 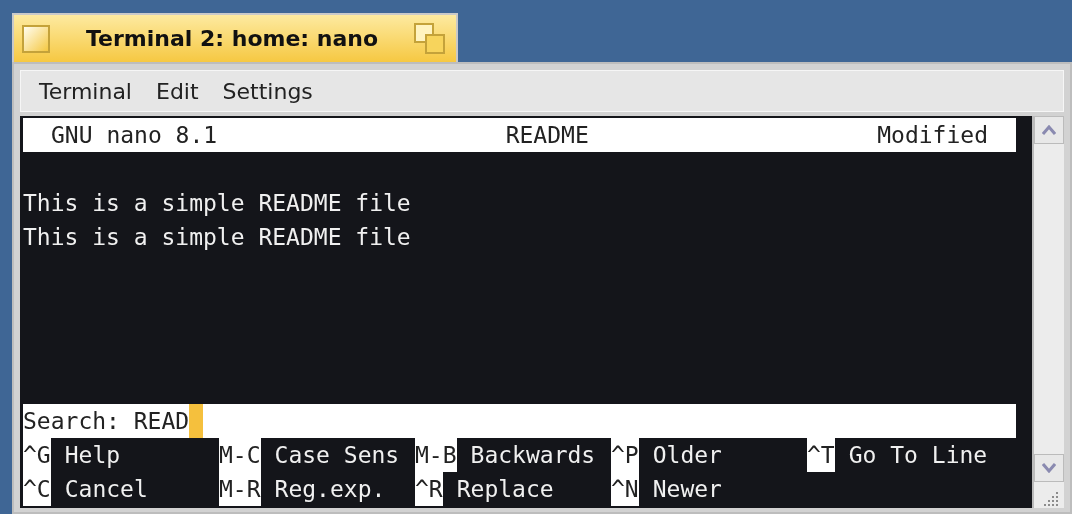 What do you see at coordinates (686, 489) in the screenshot?
I see `shortcut-label: Newer` at bounding box center [686, 489].